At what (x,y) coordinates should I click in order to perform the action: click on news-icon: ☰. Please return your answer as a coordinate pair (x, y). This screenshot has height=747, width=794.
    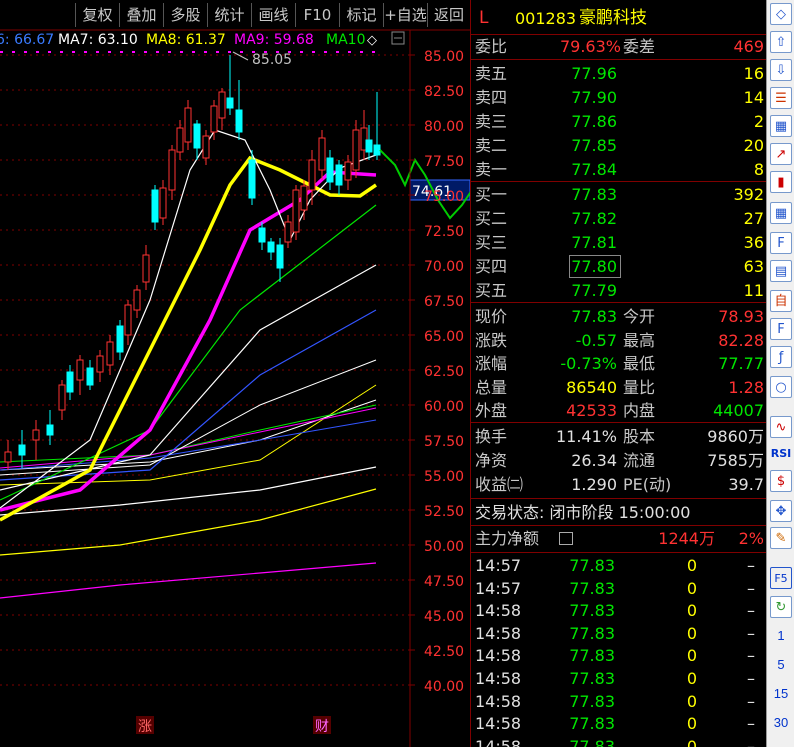
    Looking at the image, I should click on (781, 98).